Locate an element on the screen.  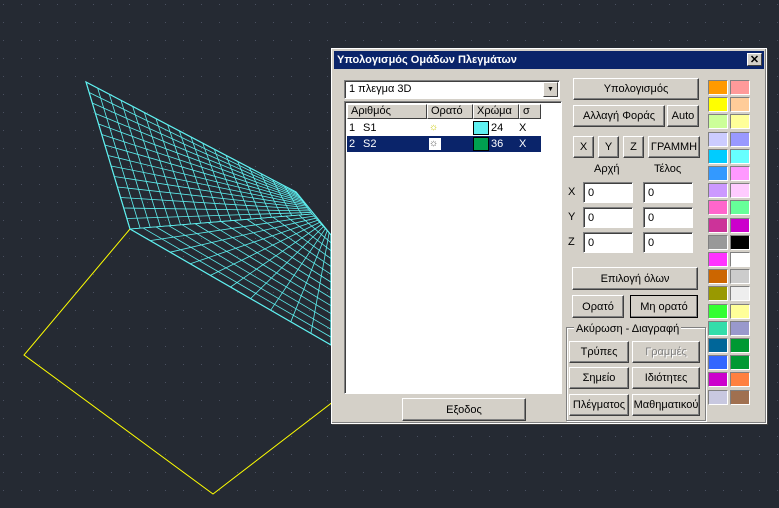
dialog-title: Υπολογισμός Ομάδων Πλεγμάτων is located at coordinates (427, 60).